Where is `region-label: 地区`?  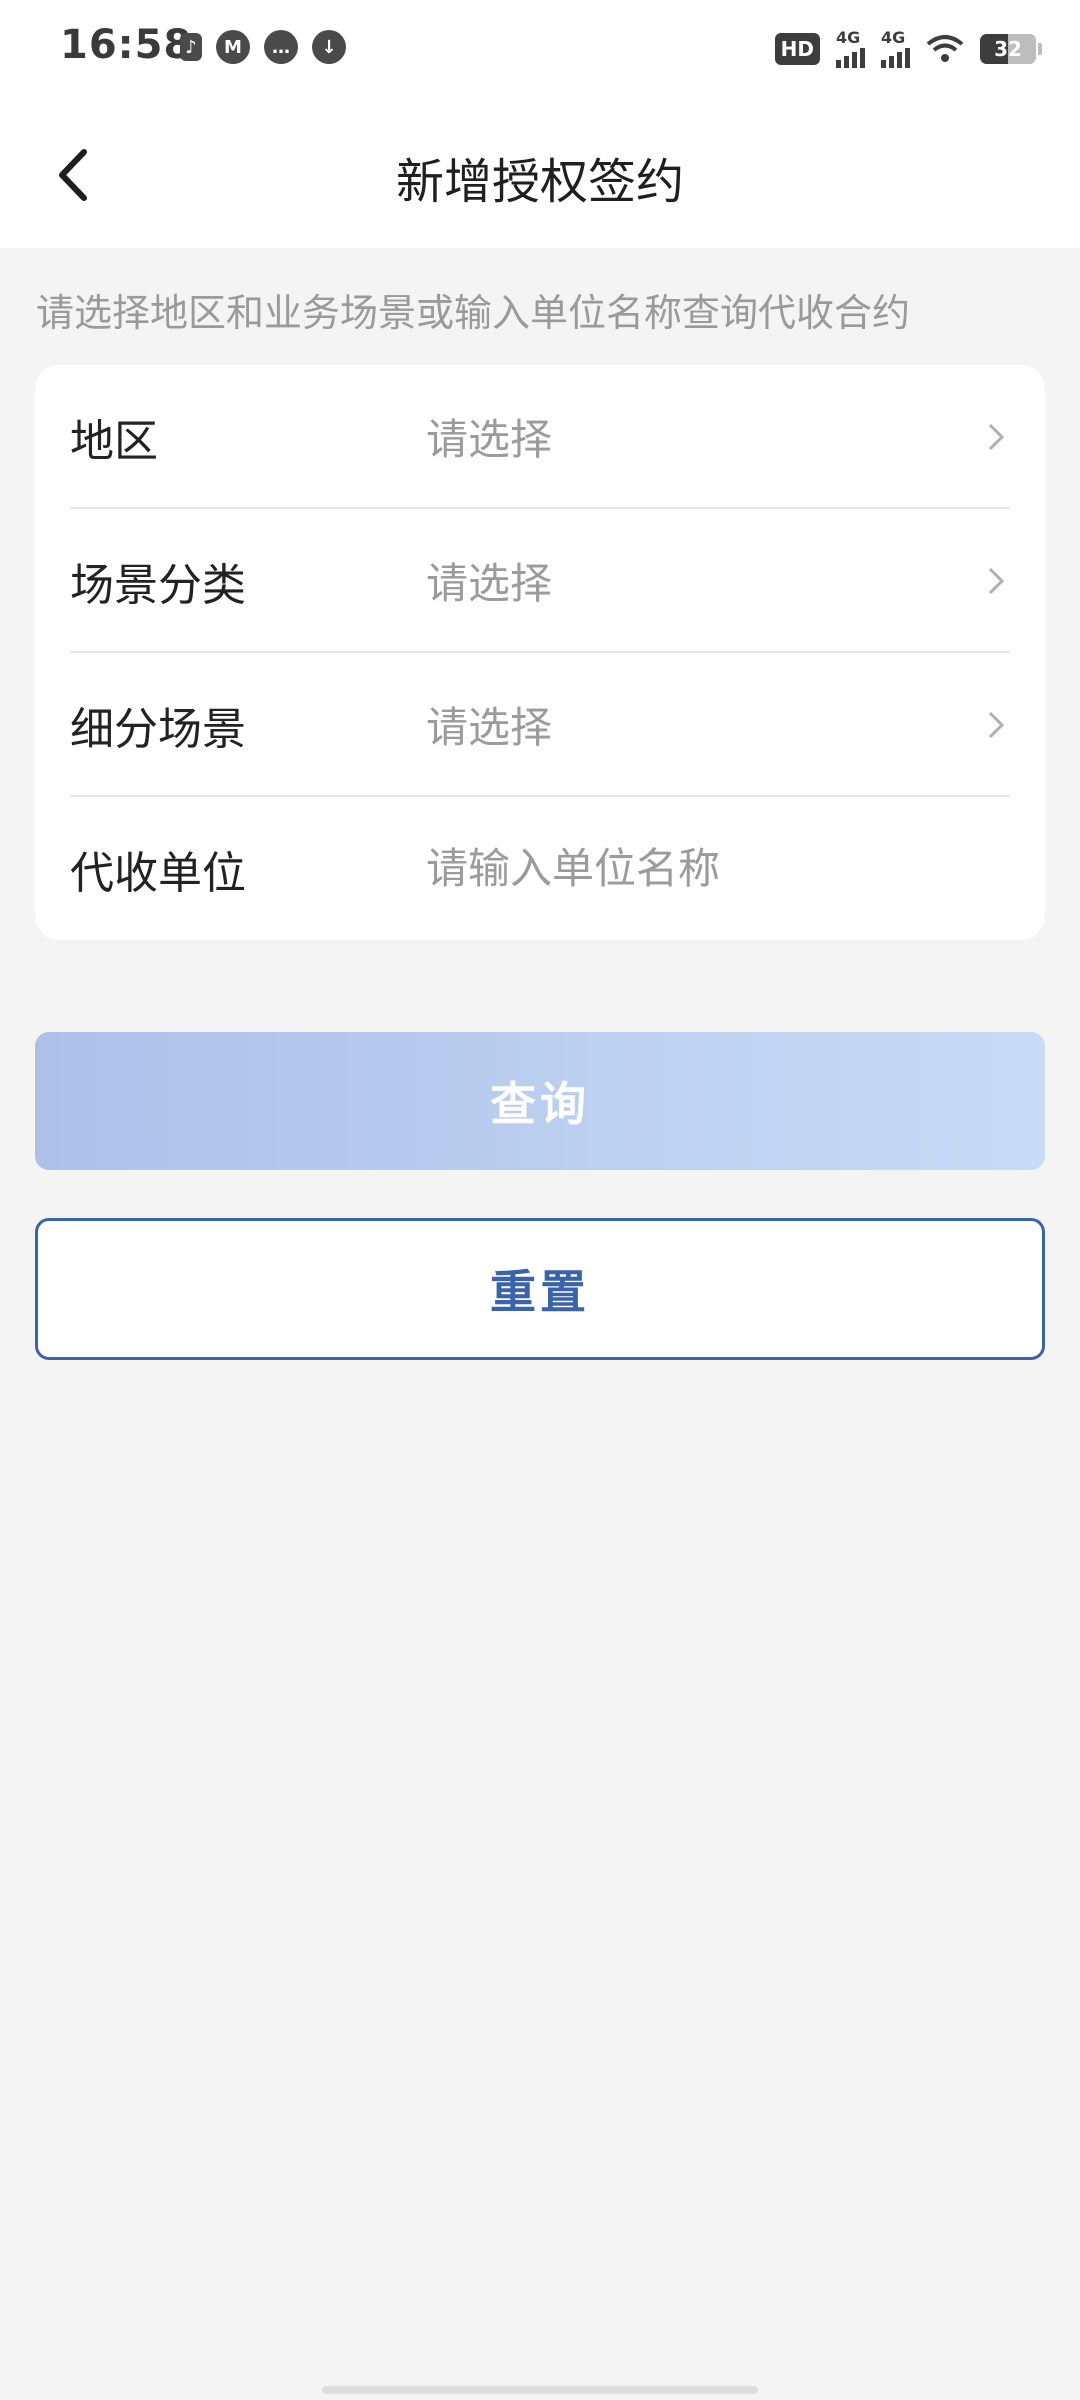 region-label: 地区 is located at coordinates (114, 441).